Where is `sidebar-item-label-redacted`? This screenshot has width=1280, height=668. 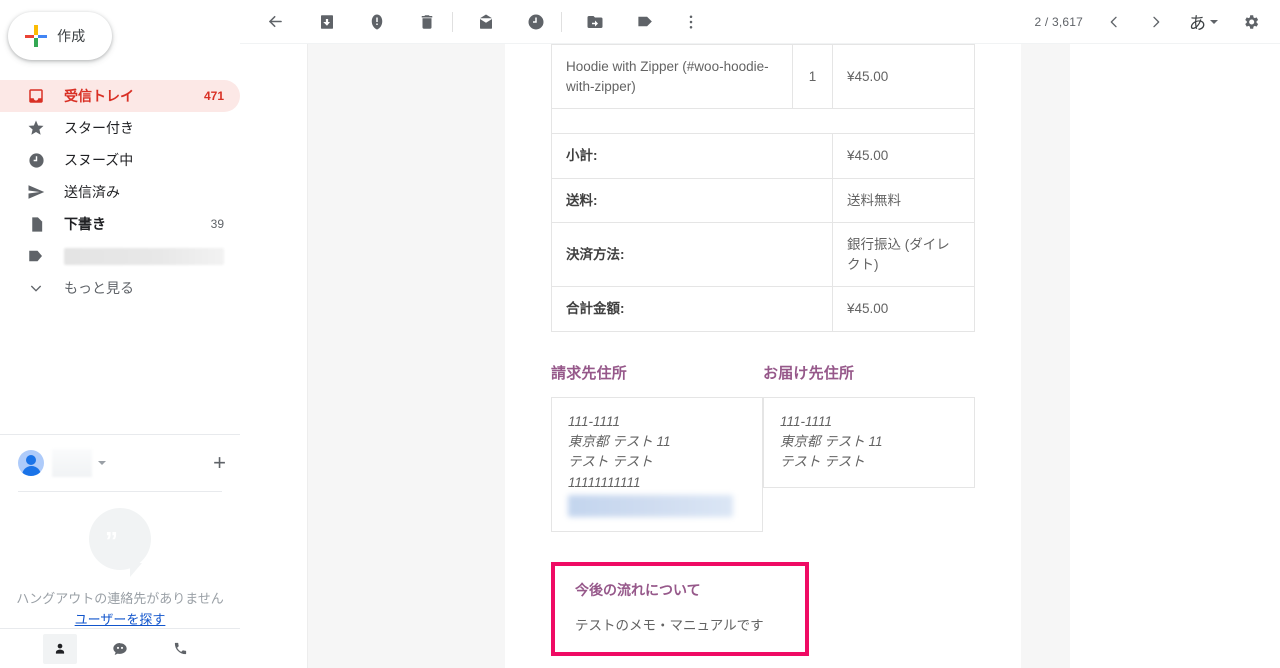 sidebar-item-label-redacted is located at coordinates (120, 256).